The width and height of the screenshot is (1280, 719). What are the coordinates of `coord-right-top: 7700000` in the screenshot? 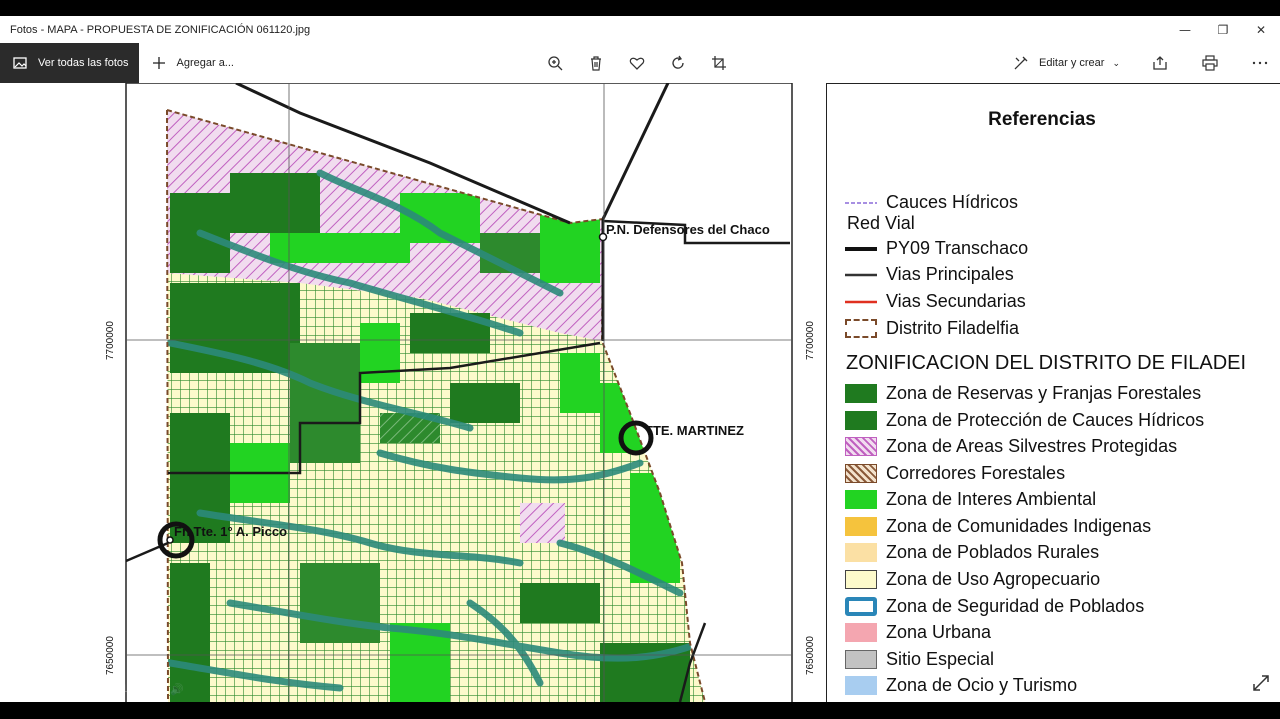 It's located at (810, 340).